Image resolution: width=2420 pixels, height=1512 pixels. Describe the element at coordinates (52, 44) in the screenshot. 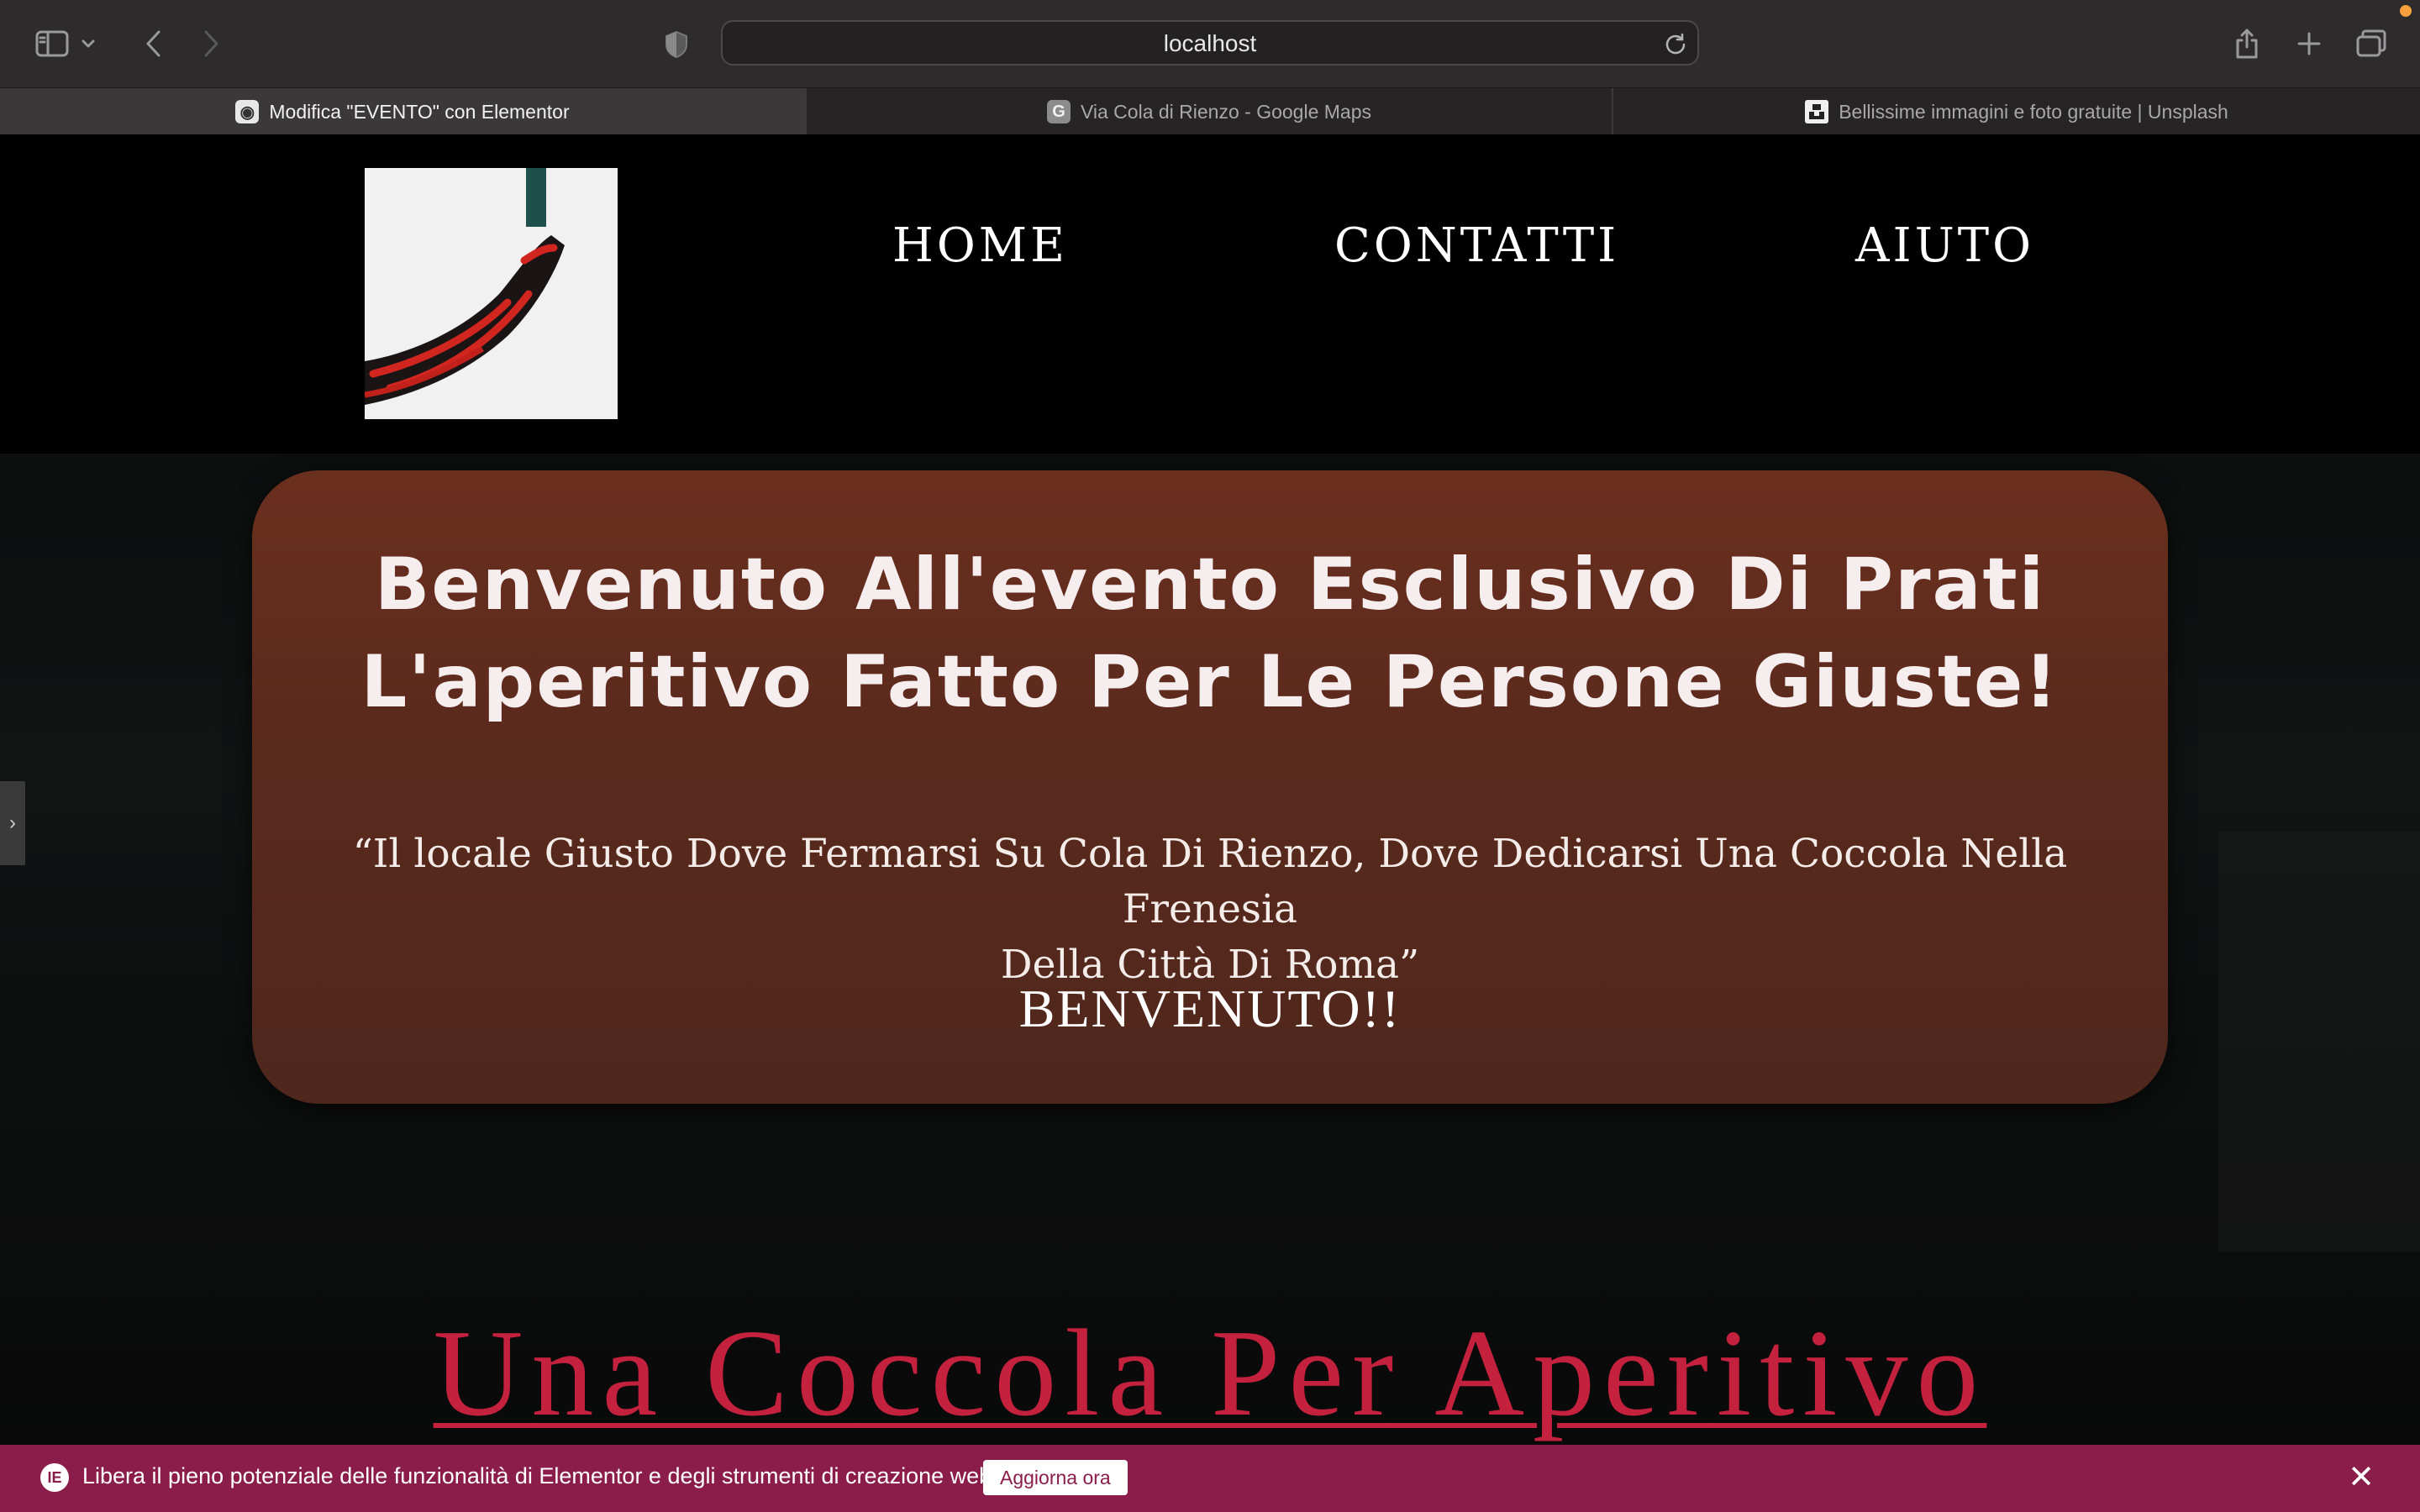

I see `sidebar-toggle-icon` at that location.